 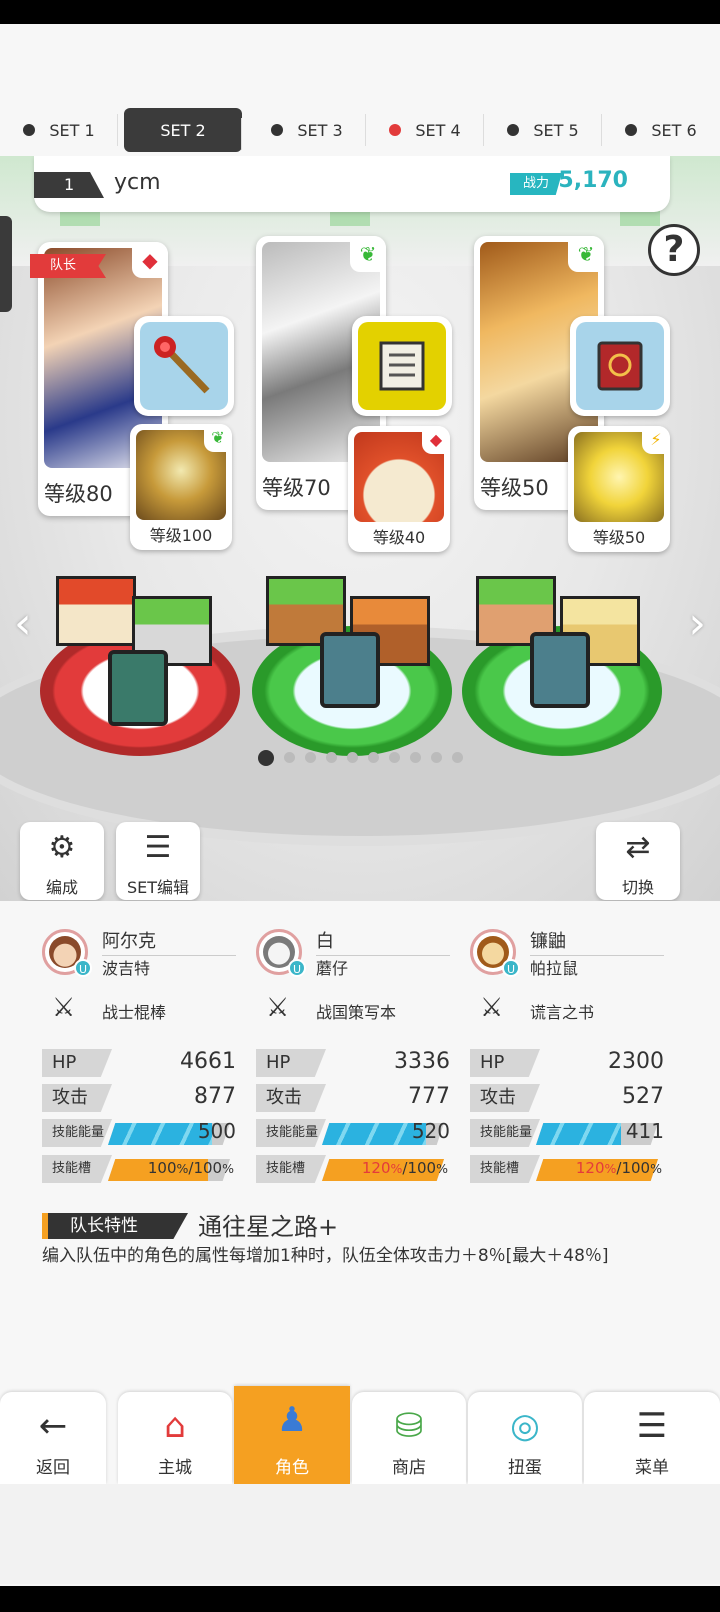 I want to click on castle-icon: ⌂, so click(x=175, y=1426).